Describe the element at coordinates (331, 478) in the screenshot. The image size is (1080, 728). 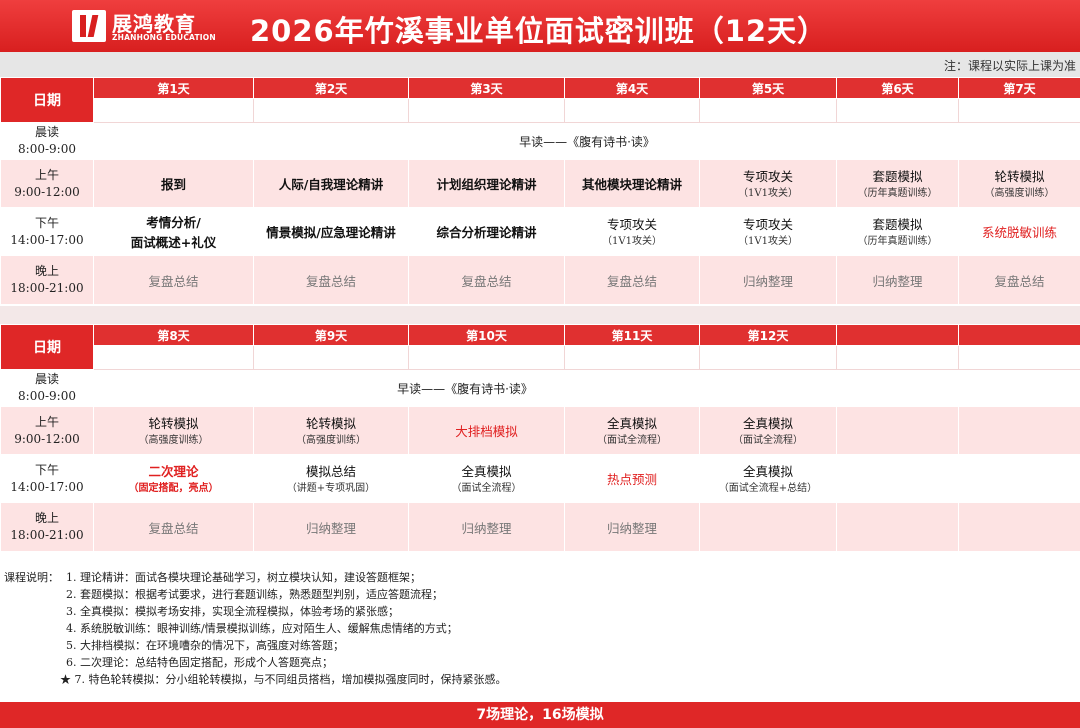
I see `schedule-cell: 模拟总结 （讲题+专项巩固）` at that location.